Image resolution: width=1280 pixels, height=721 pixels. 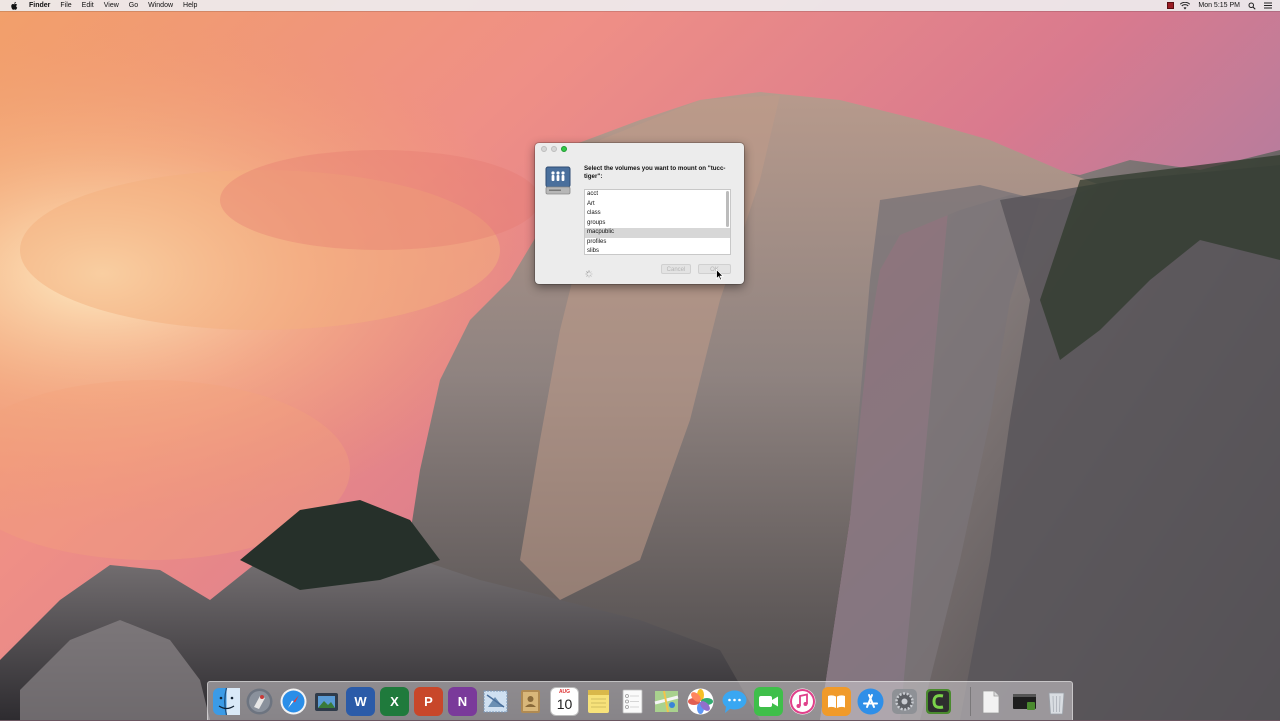 What do you see at coordinates (938, 701) in the screenshot?
I see `dock-camtasia-icon` at bounding box center [938, 701].